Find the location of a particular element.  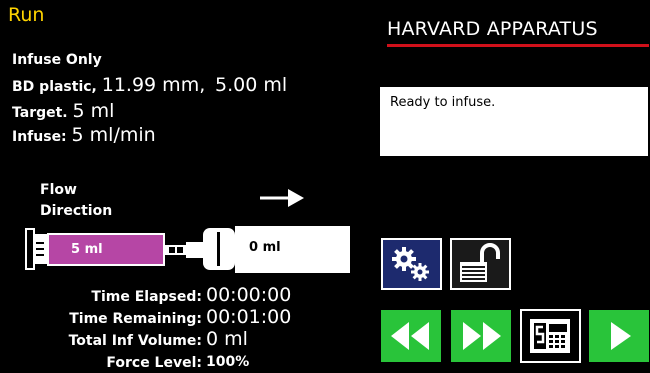

status-message-box: Ready to infuse. is located at coordinates (514, 121).